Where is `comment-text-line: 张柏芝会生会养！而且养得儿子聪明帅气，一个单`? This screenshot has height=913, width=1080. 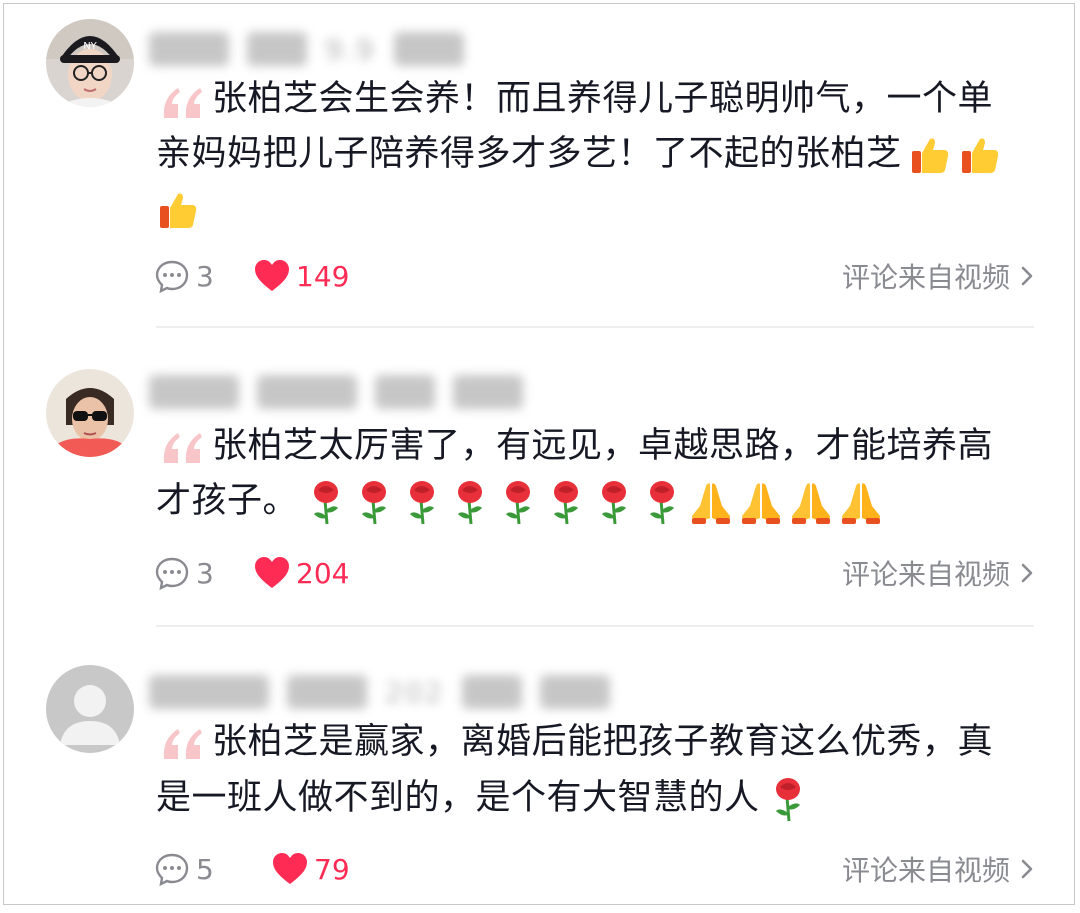 comment-text-line: 张柏芝会生会养！而且养得儿子聪明帅气，一个单 is located at coordinates (603, 99).